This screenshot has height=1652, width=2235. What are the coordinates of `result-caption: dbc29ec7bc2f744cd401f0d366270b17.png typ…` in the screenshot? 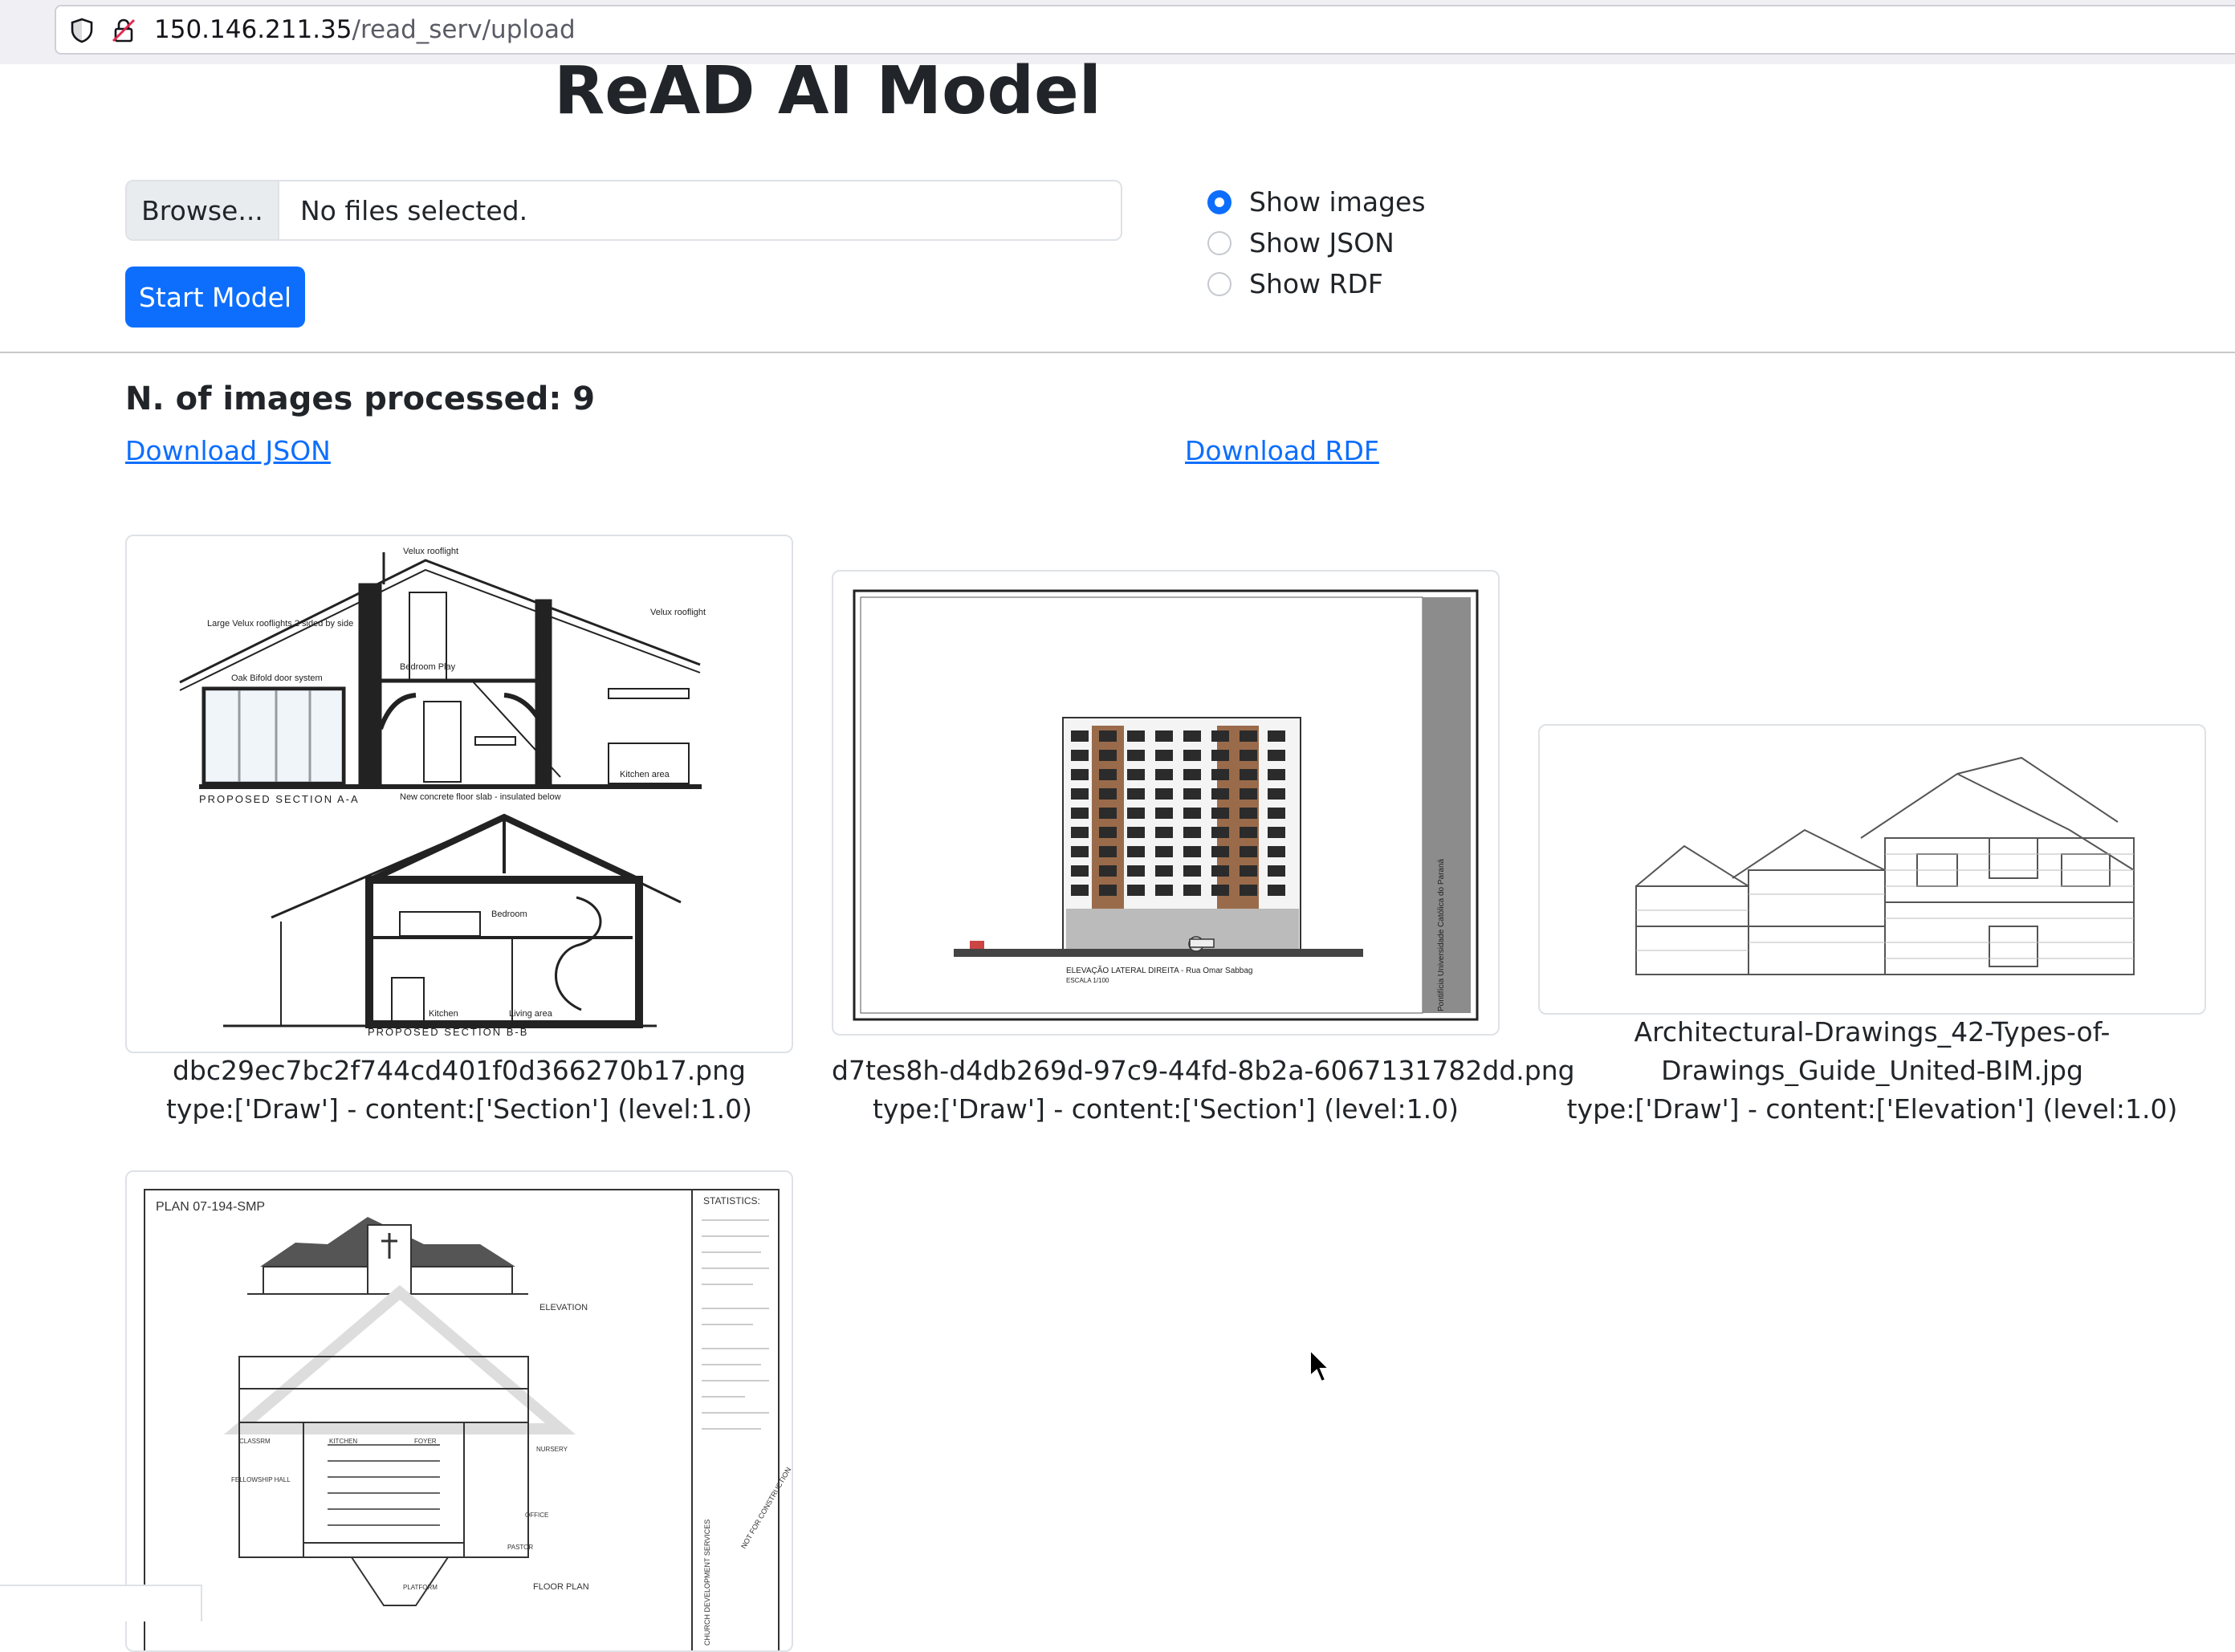 It's located at (459, 1090).